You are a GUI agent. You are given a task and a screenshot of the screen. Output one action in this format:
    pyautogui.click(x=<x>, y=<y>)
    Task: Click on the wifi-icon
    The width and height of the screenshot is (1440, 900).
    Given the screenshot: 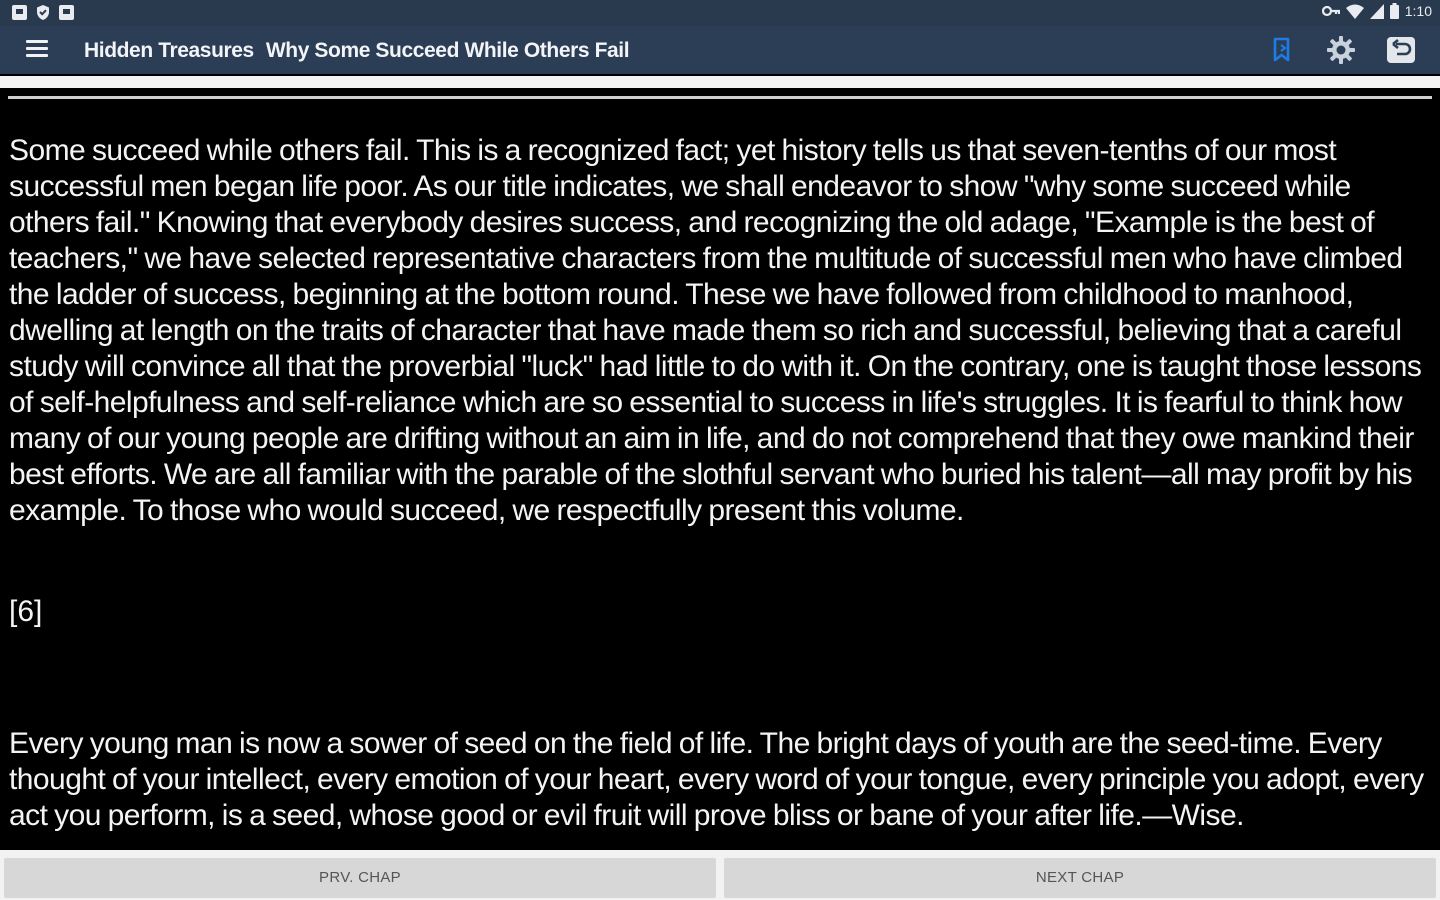 What is the action you would take?
    pyautogui.click(x=1354, y=11)
    